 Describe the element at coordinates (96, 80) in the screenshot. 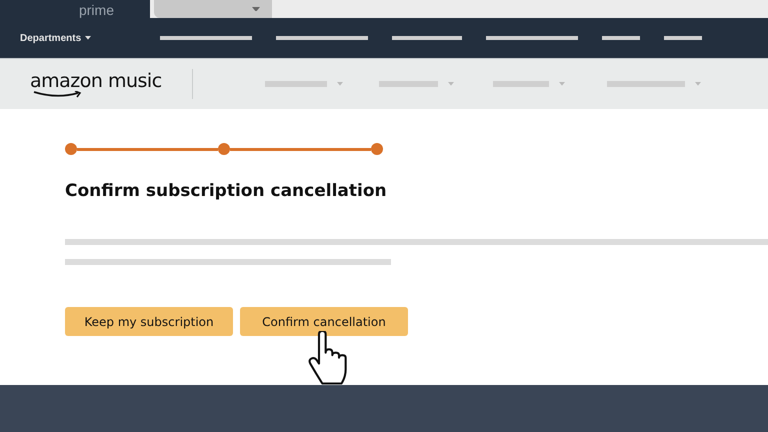

I see `amazon-music-logo: amazon music` at that location.